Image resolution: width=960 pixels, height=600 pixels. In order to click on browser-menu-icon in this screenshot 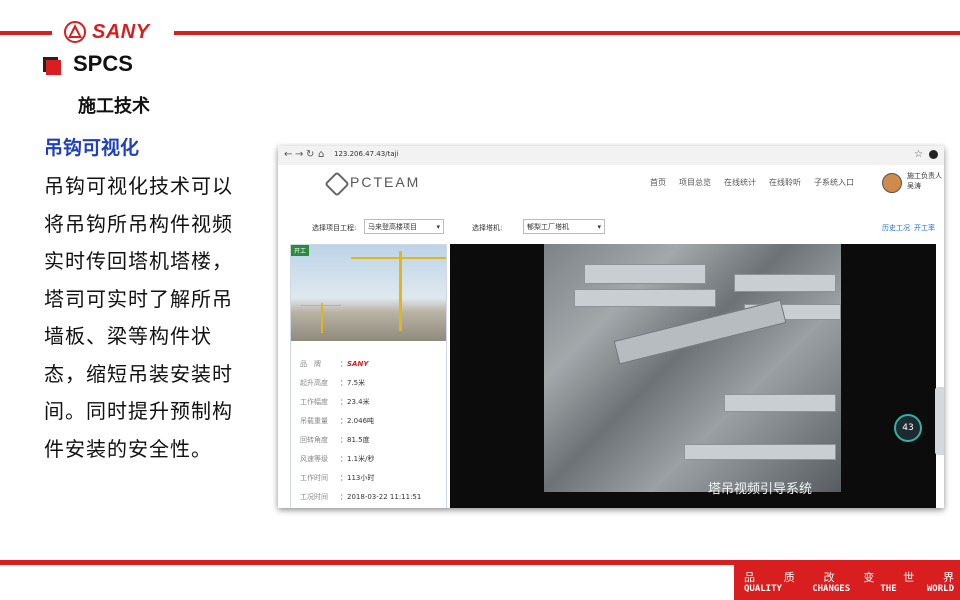, I will do `click(933, 154)`.